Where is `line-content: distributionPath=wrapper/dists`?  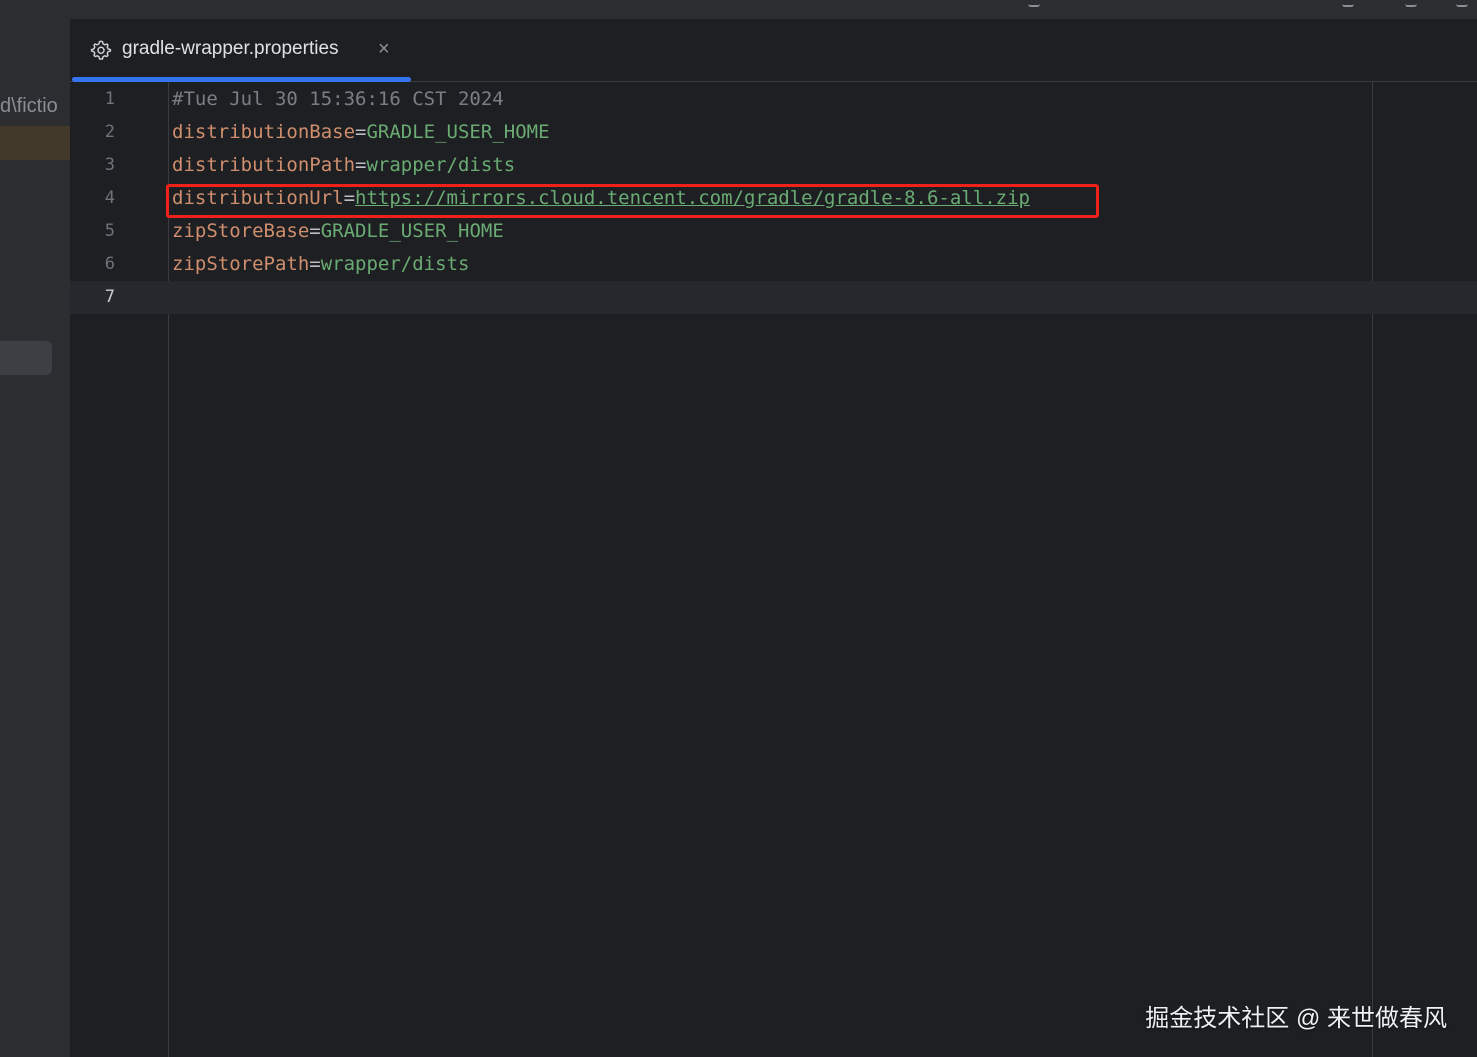
line-content: distributionPath=wrapper/dists is located at coordinates (343, 165).